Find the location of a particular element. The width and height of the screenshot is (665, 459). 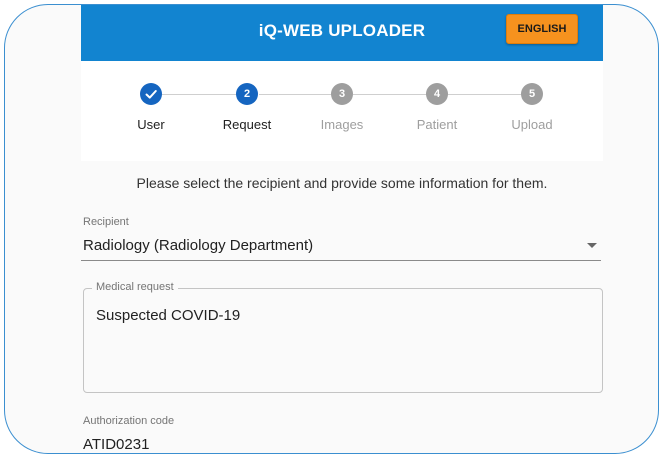

medical-request-label: Medical request is located at coordinates (135, 287).